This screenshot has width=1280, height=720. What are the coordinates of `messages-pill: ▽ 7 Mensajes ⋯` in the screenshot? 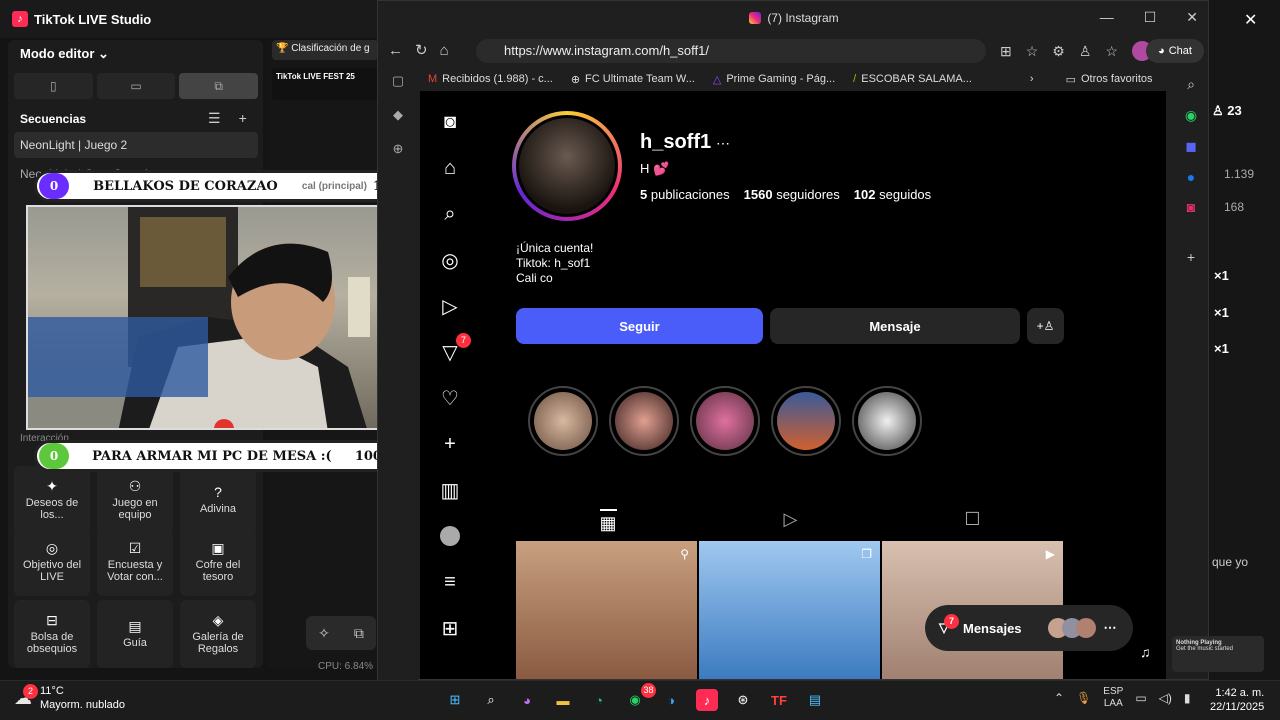 It's located at (1029, 628).